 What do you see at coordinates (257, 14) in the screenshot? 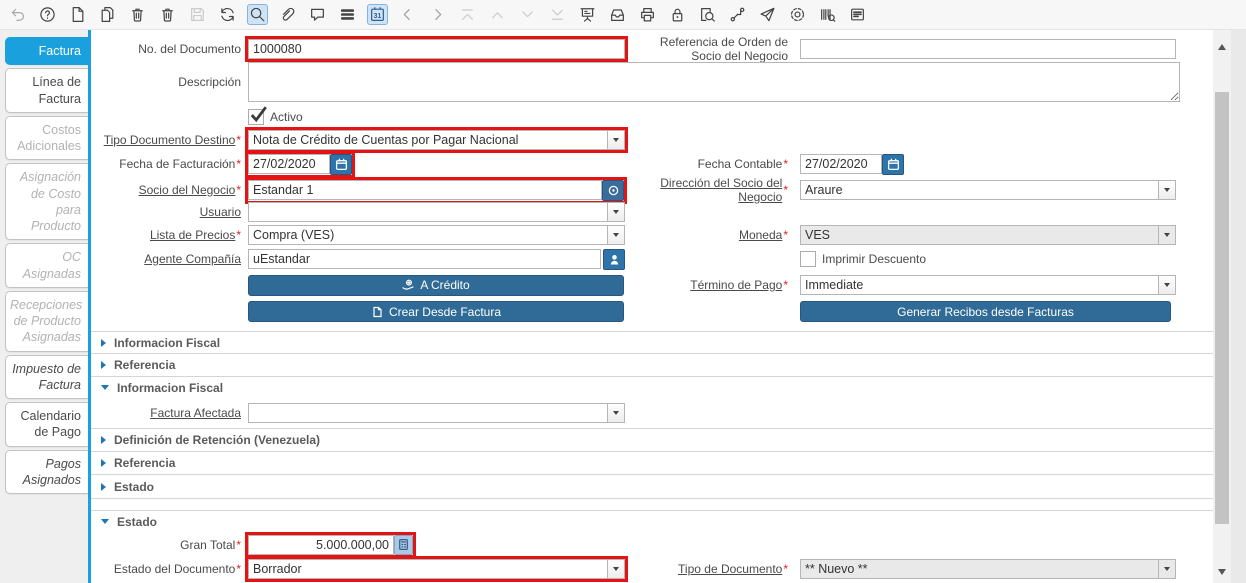
I see `find-icon` at bounding box center [257, 14].